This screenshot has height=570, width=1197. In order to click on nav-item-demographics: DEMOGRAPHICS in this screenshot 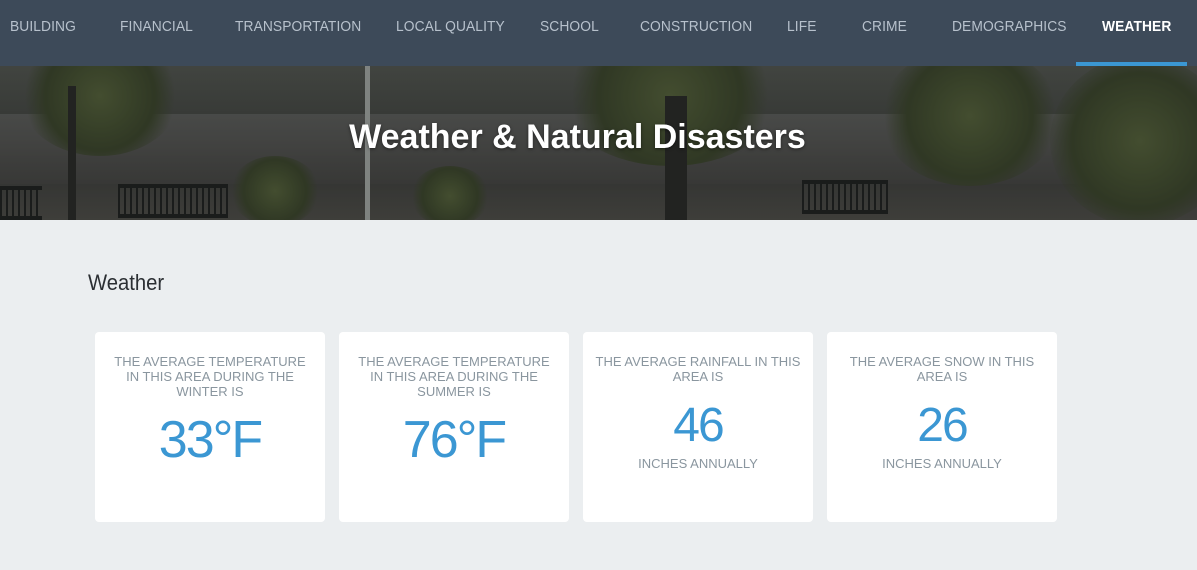, I will do `click(1009, 33)`.